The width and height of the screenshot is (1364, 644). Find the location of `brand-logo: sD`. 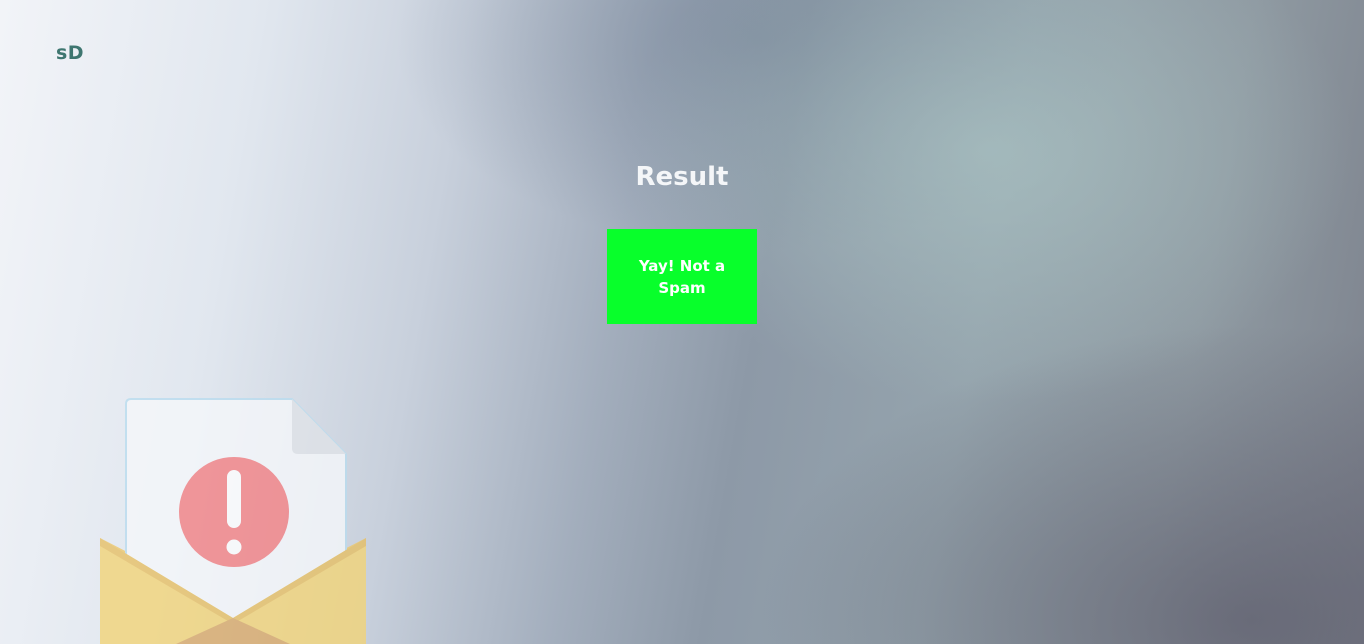

brand-logo: sD is located at coordinates (70, 53).